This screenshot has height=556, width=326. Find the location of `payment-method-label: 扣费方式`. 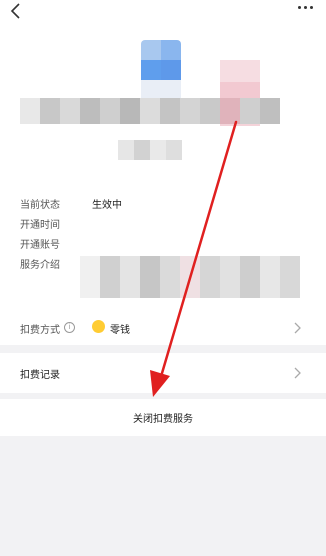

payment-method-label: 扣费方式 is located at coordinates (40, 330).